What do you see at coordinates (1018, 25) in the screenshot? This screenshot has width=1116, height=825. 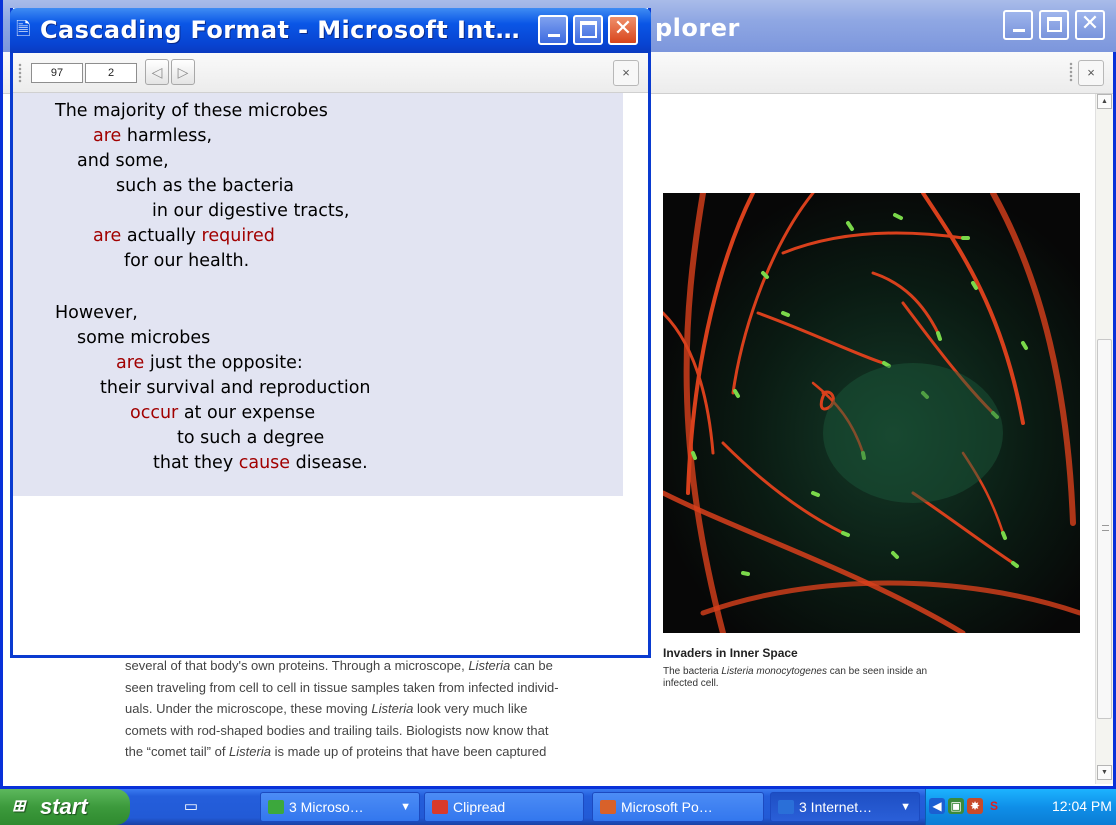 I see `background-minimize-button` at bounding box center [1018, 25].